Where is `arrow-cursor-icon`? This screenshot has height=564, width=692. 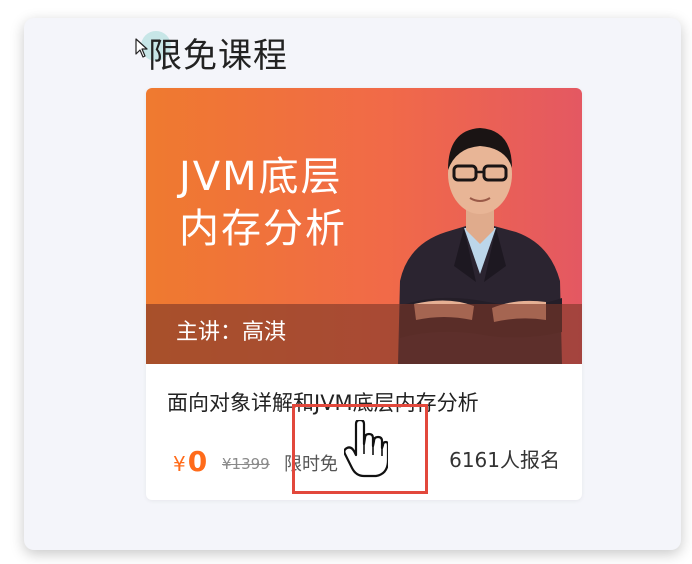 arrow-cursor-icon is located at coordinates (141, 48).